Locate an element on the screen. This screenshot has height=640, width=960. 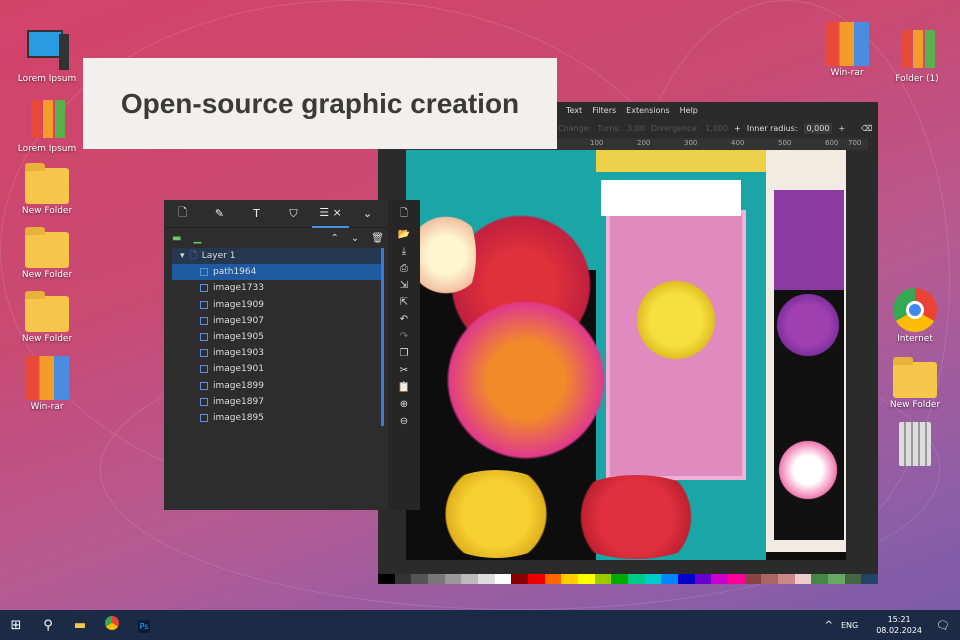
object-row: path1964 is located at coordinates (278, 272).